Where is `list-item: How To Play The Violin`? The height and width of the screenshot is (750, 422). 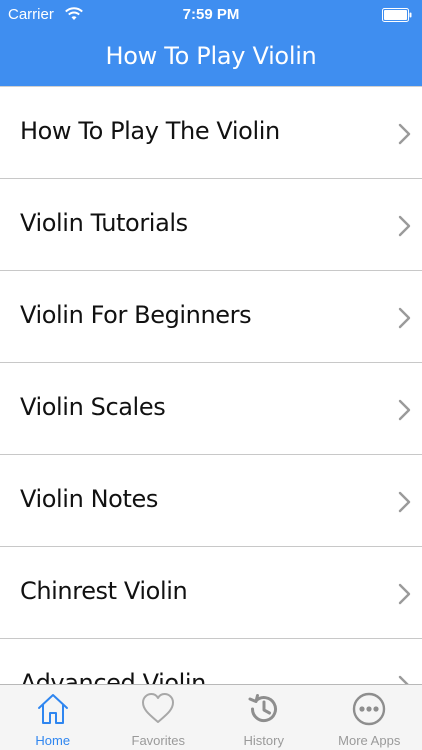 list-item: How To Play The Violin is located at coordinates (211, 133).